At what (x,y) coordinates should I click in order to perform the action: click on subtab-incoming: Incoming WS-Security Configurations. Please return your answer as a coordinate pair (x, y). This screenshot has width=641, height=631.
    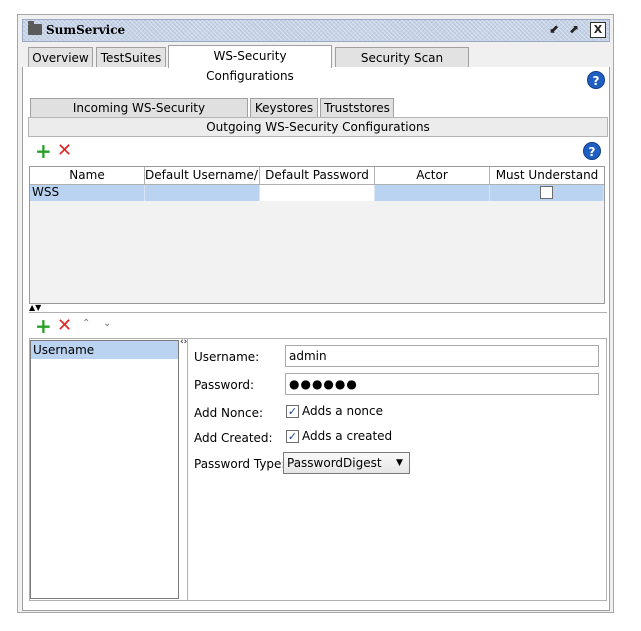
    Looking at the image, I should click on (139, 115).